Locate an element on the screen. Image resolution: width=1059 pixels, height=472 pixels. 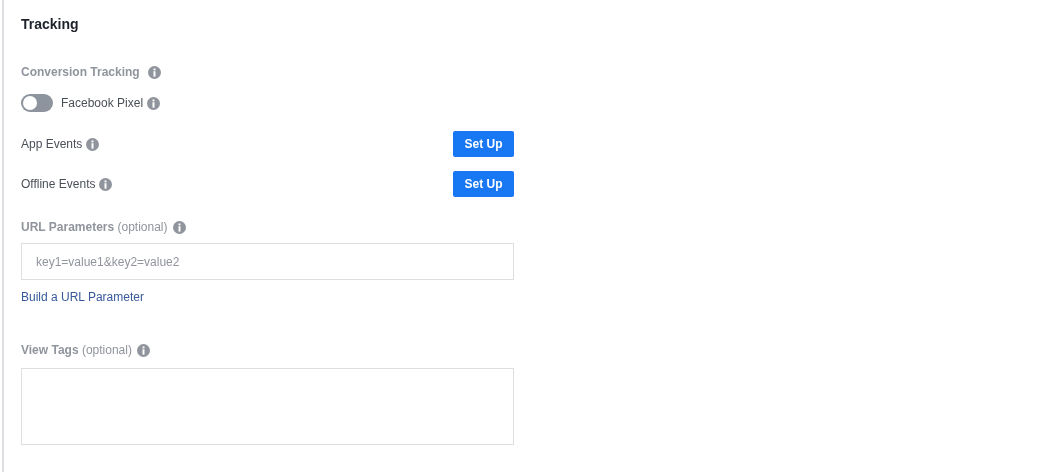
section-heading: Conversion Tracking is located at coordinates (80, 72).